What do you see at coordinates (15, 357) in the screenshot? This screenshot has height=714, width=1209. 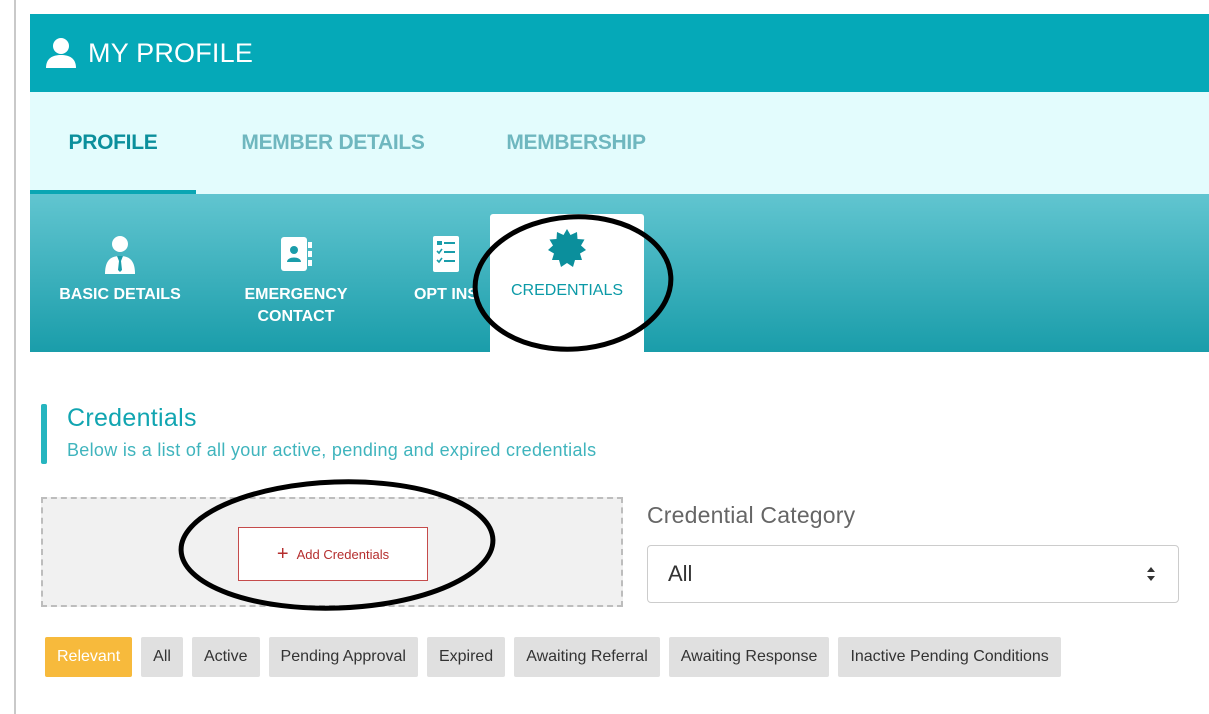 I see `window-border` at bounding box center [15, 357].